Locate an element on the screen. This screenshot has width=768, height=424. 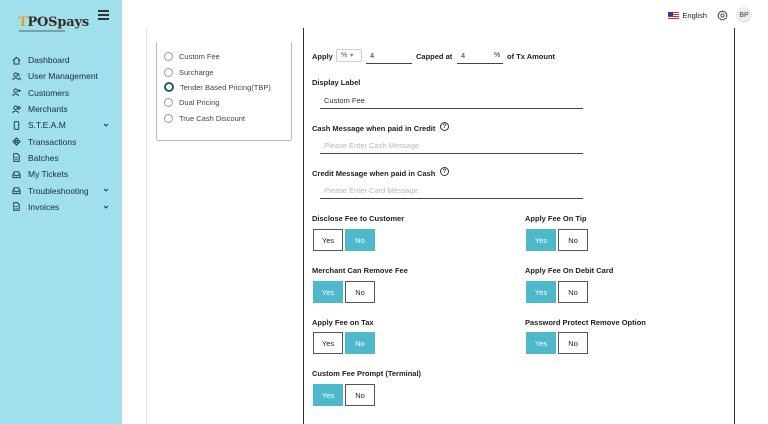
display-label-input: Custom Fee is located at coordinates (451, 101).